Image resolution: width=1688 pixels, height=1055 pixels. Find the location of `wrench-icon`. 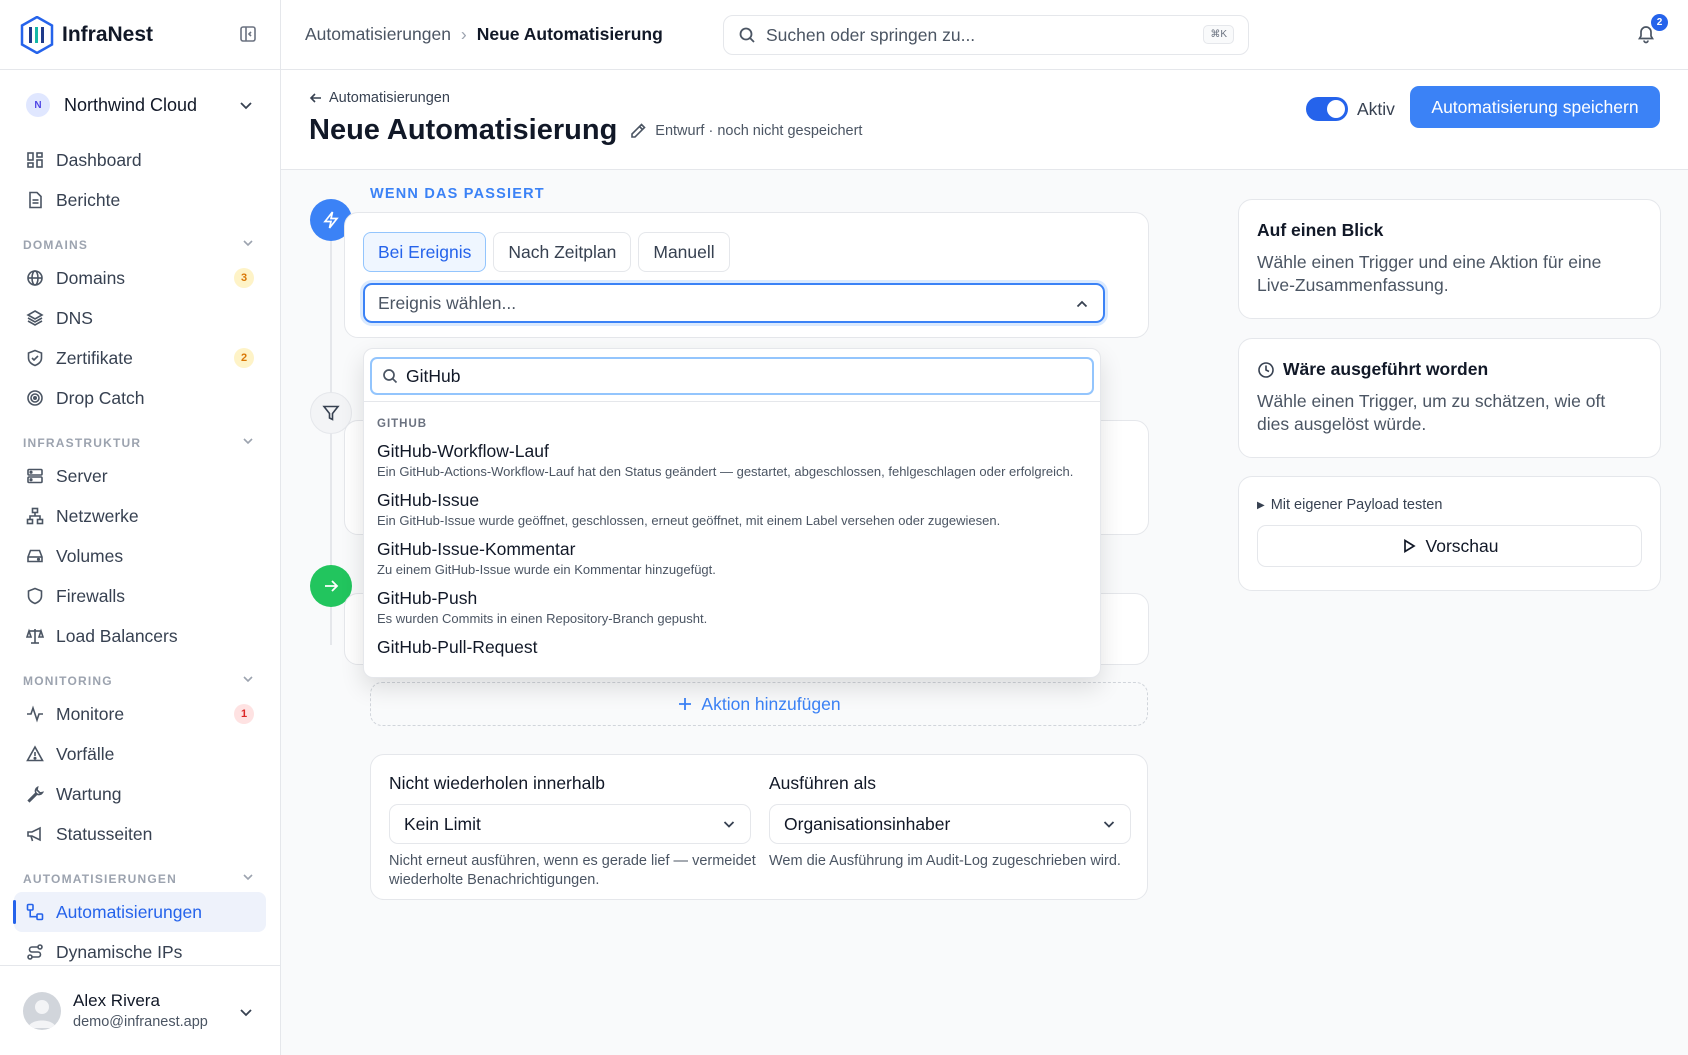

wrench-icon is located at coordinates (35, 794).